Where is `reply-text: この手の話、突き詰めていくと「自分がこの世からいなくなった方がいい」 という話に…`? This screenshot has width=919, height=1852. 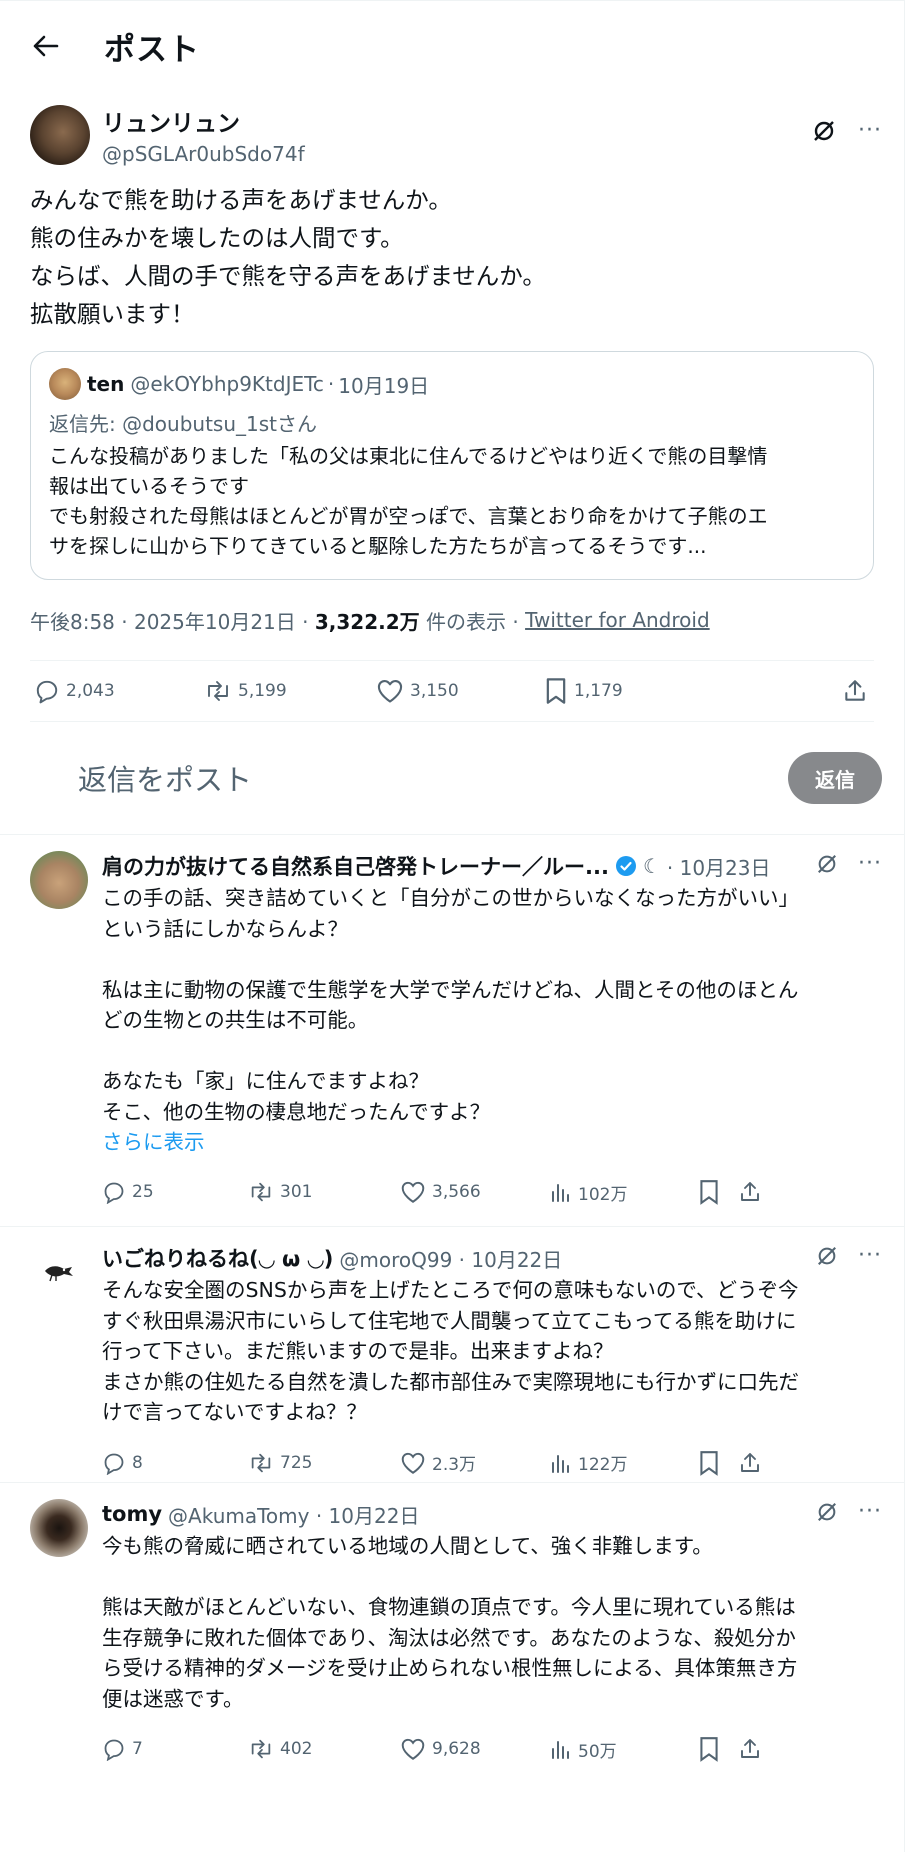 reply-text: この手の話、突き詰めていくと「自分がこの世からいなくなった方がいい」 という話に… is located at coordinates (450, 1005).